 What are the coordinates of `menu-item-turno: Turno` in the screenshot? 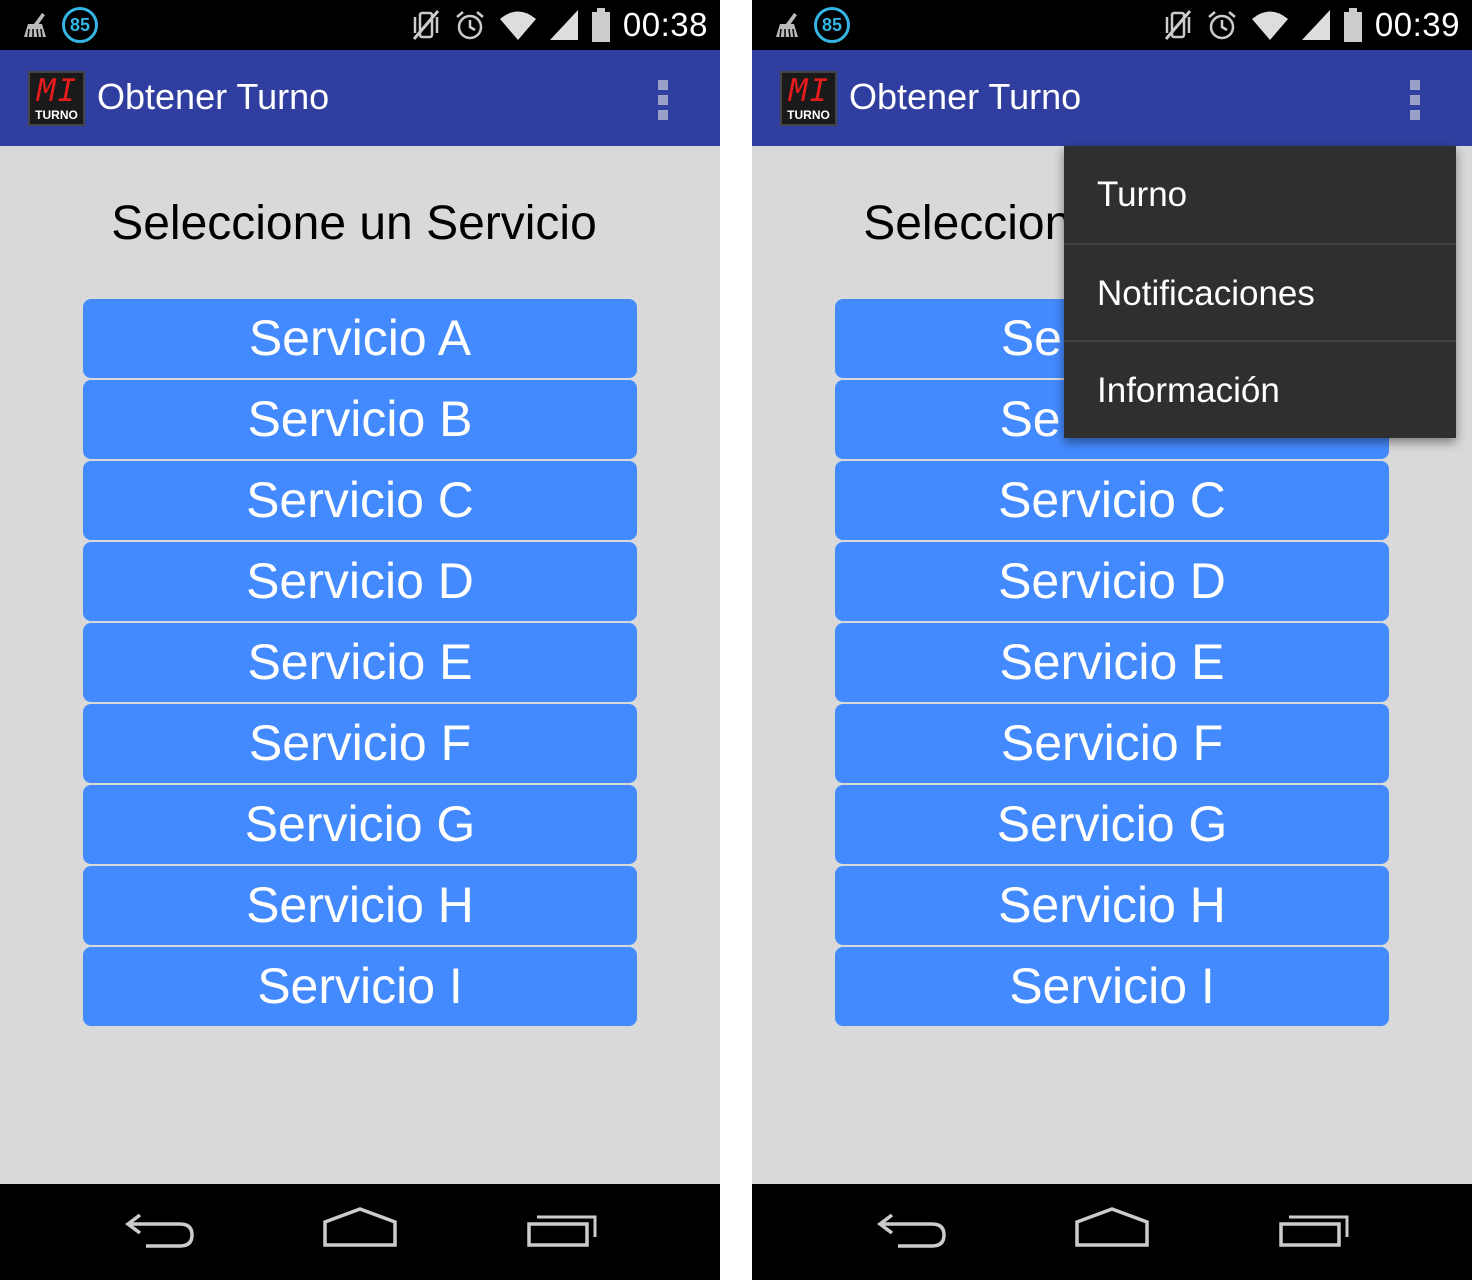 It's located at (1260, 194).